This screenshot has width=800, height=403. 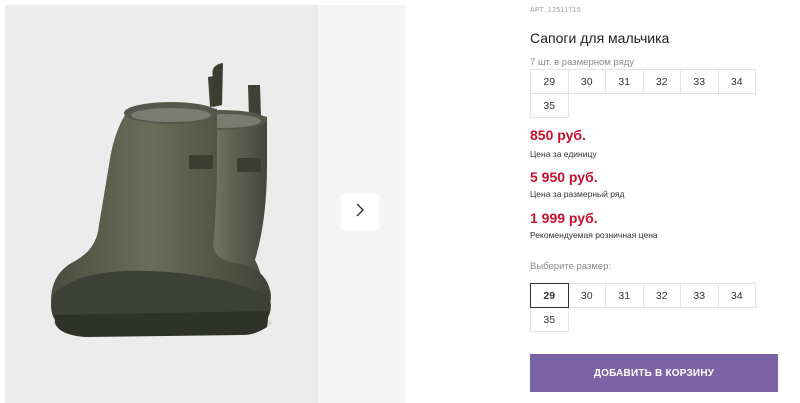 What do you see at coordinates (654, 373) in the screenshot?
I see `add-to-cart-button: ДОБАВИТЬ В КОРЗИНУ` at bounding box center [654, 373].